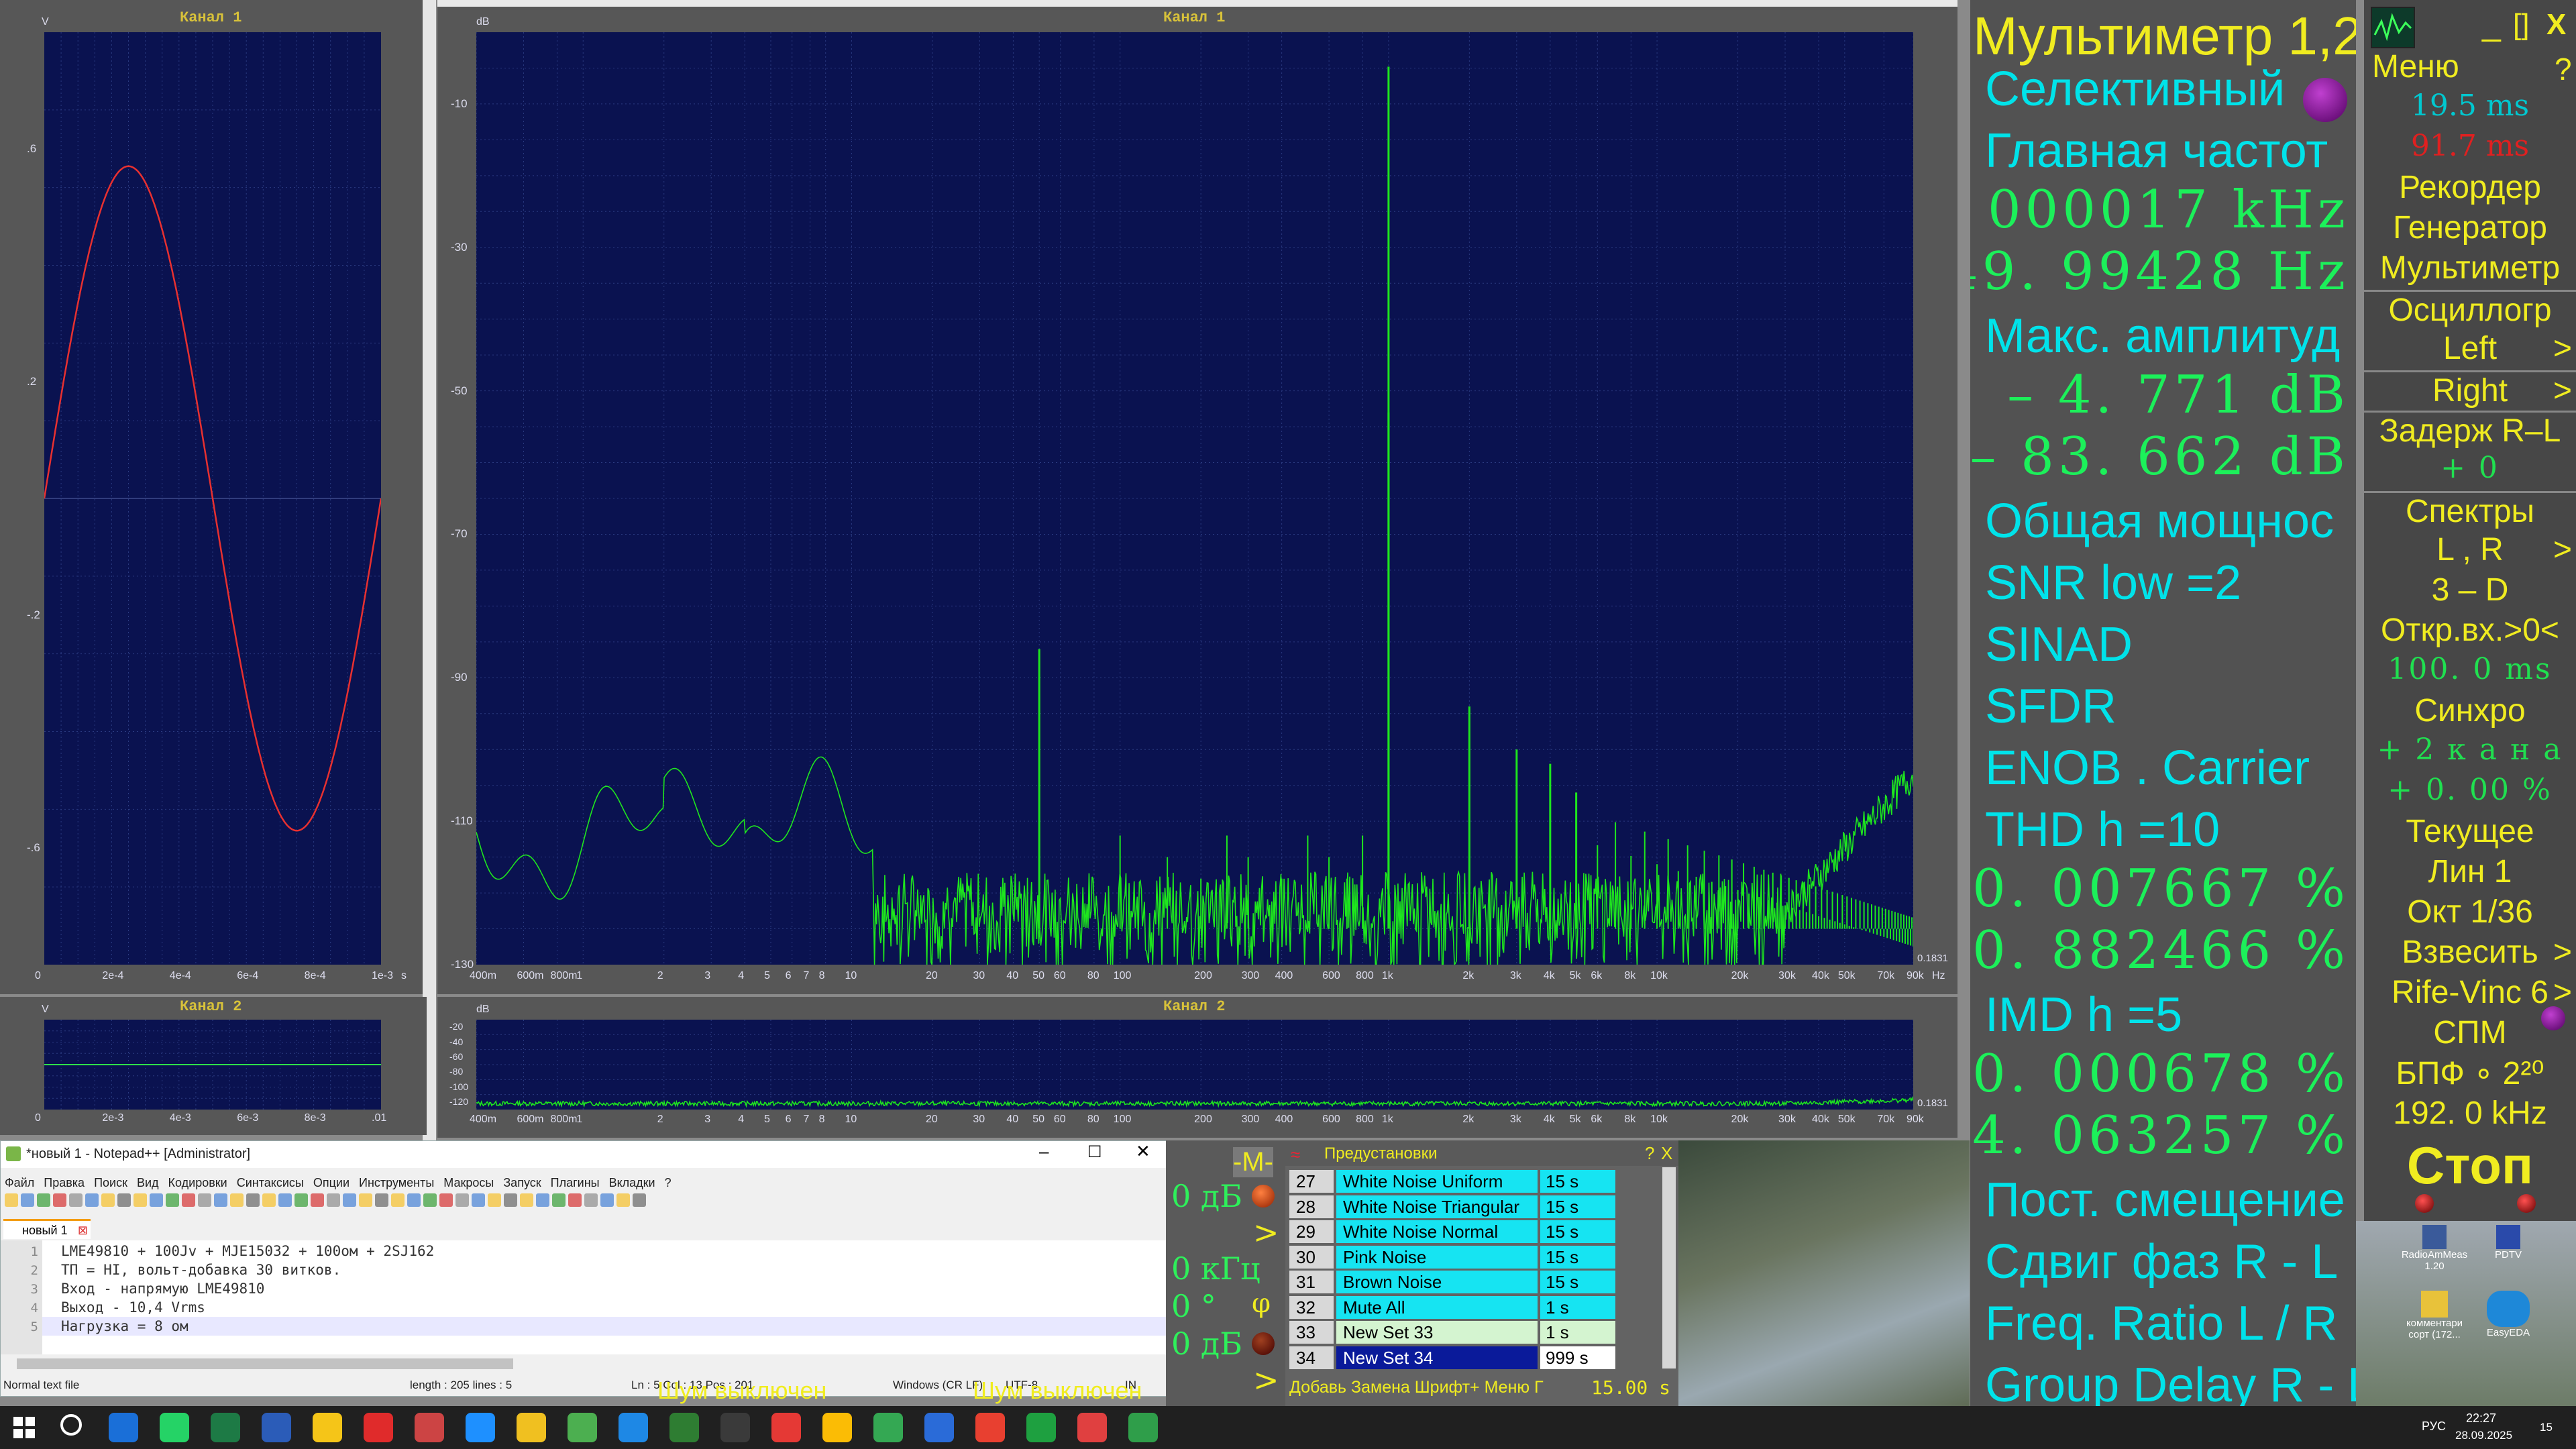 This screenshot has width=2576, height=1449. Describe the element at coordinates (2470, 669) in the screenshot. I see `menu-item: 100. 0 ms` at that location.